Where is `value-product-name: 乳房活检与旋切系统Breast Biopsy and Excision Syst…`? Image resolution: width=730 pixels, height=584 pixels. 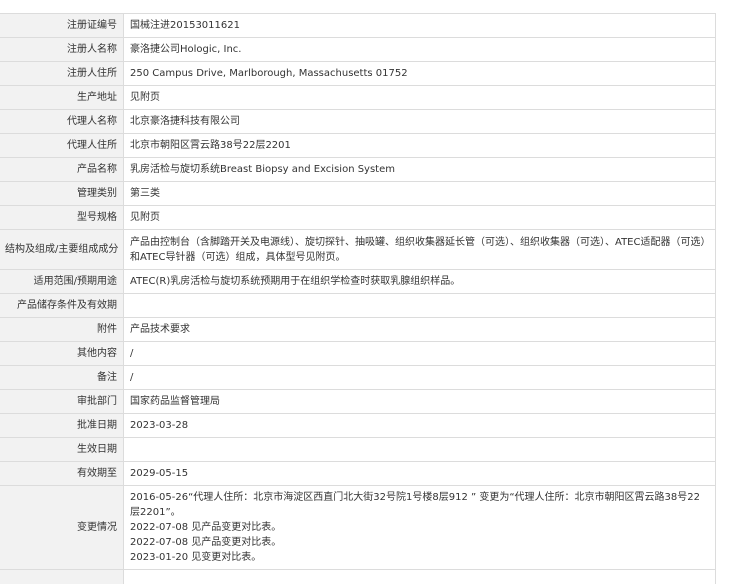
value-product-name: 乳房活检与旋切系统Breast Biopsy and Excision Syst… is located at coordinates (419, 169).